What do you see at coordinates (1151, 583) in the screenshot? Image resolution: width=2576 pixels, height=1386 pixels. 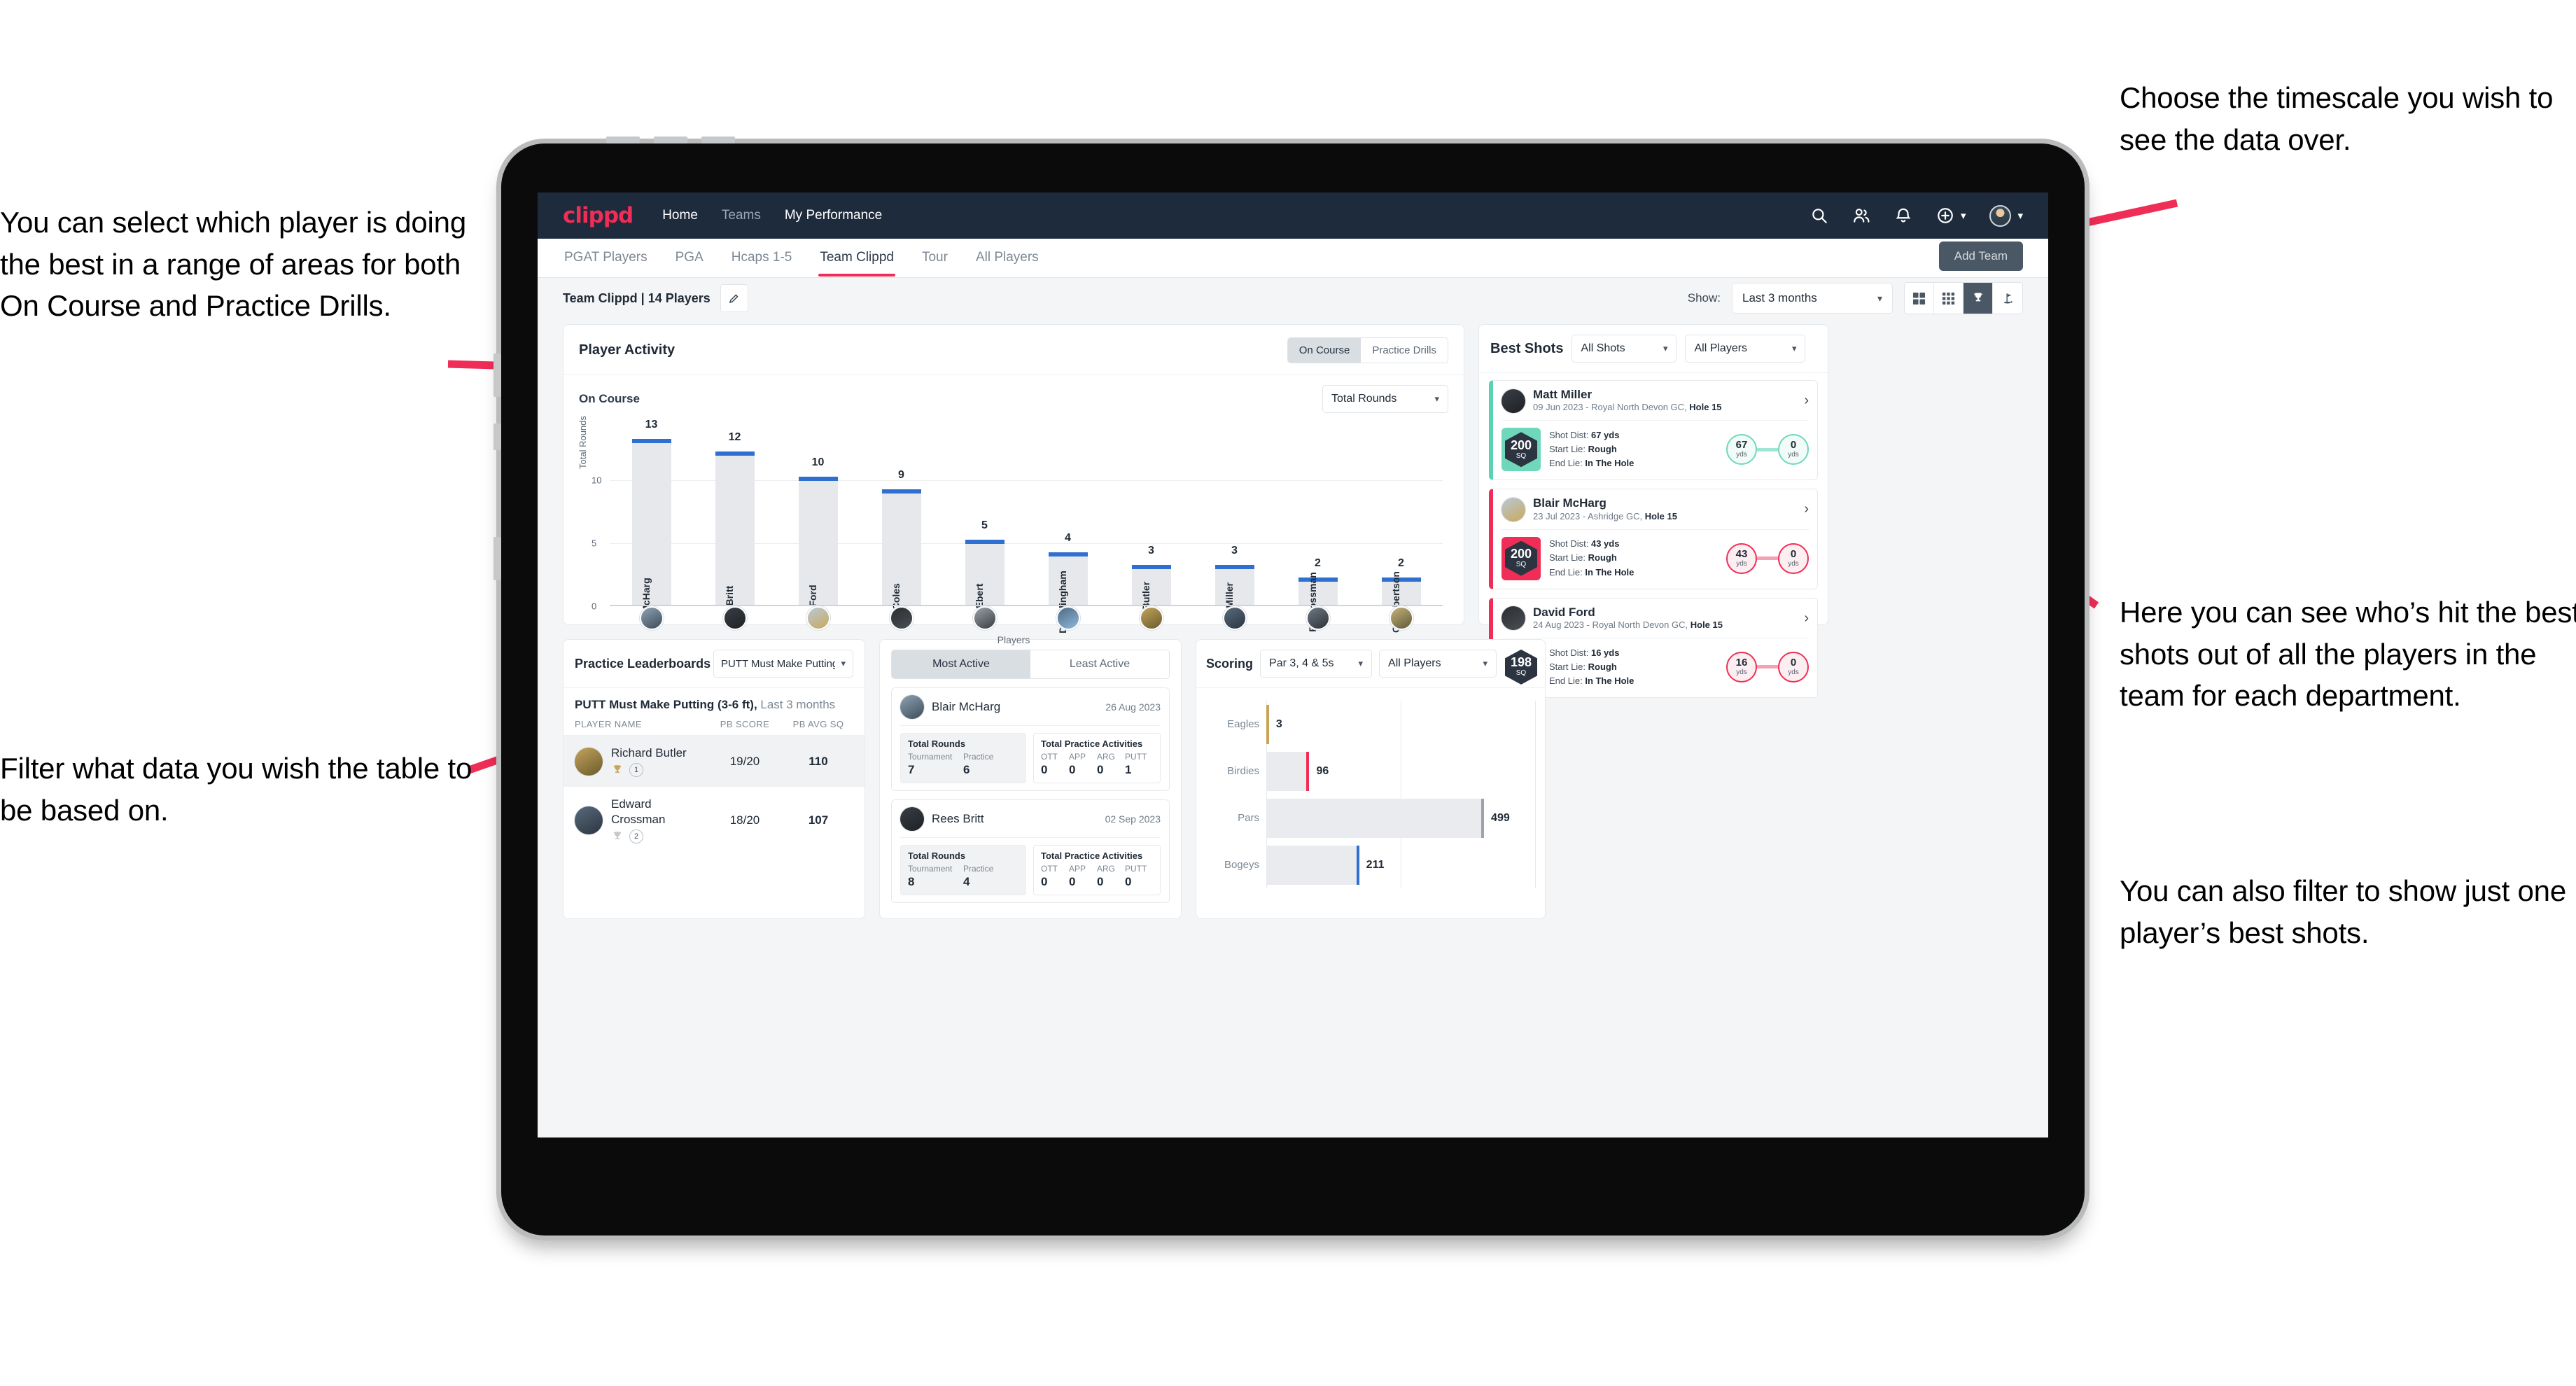 I see `chart-bar: 3 R. Butler` at bounding box center [1151, 583].